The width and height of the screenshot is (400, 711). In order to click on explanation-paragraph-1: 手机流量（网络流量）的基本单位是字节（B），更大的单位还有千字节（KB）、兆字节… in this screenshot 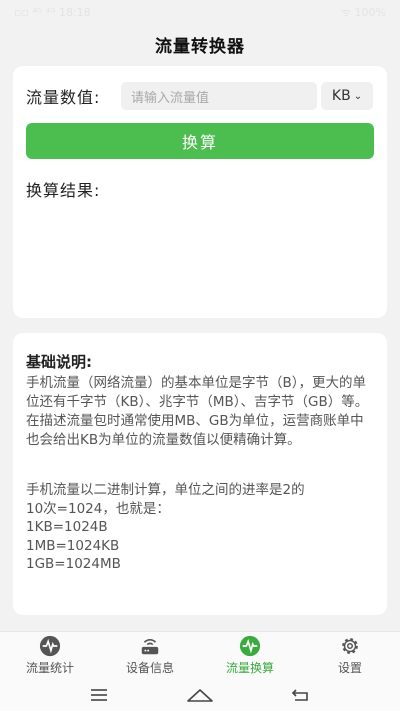, I will do `click(197, 411)`.